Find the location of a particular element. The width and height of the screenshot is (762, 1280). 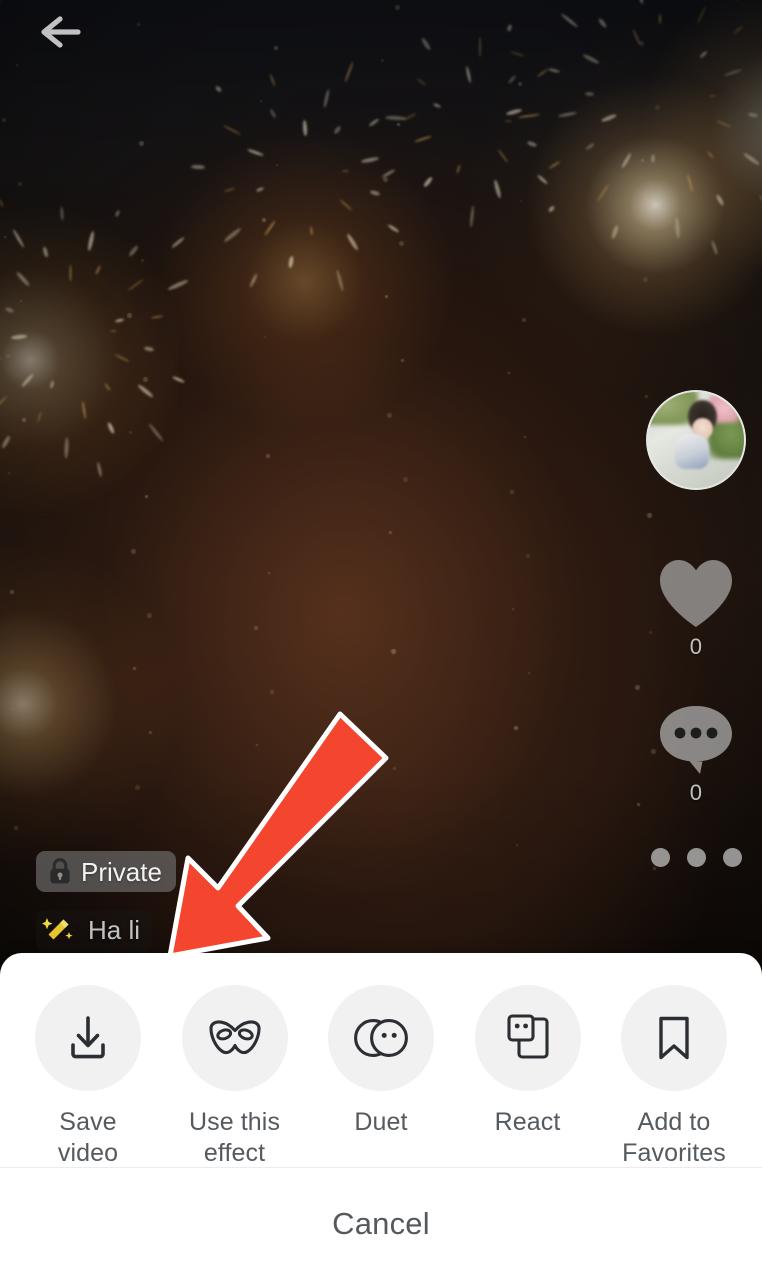

rail-item-like: 0 is located at coordinates (696, 607).